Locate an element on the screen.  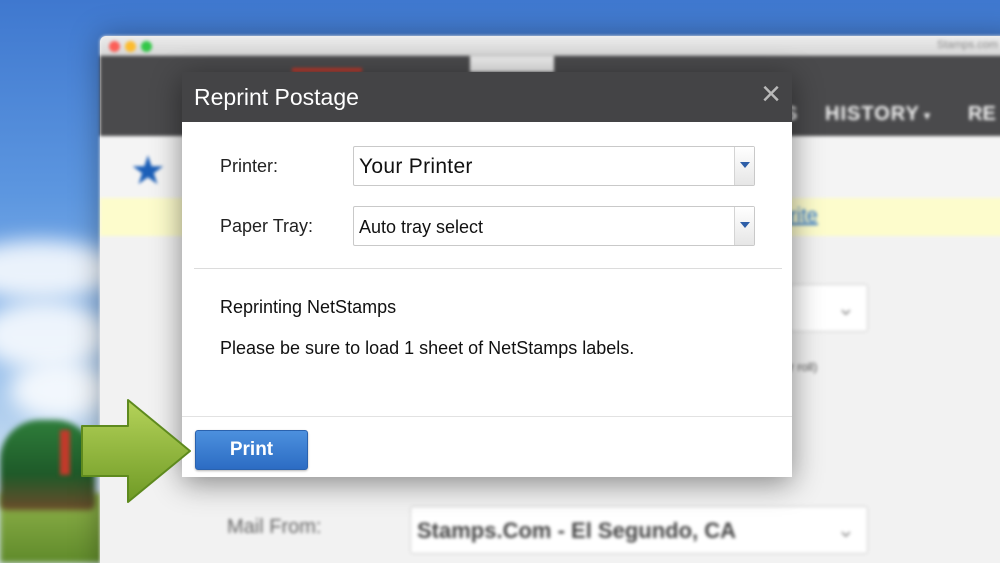
paper-tray-row: Paper Tray: Auto tray select is located at coordinates (487, 226).